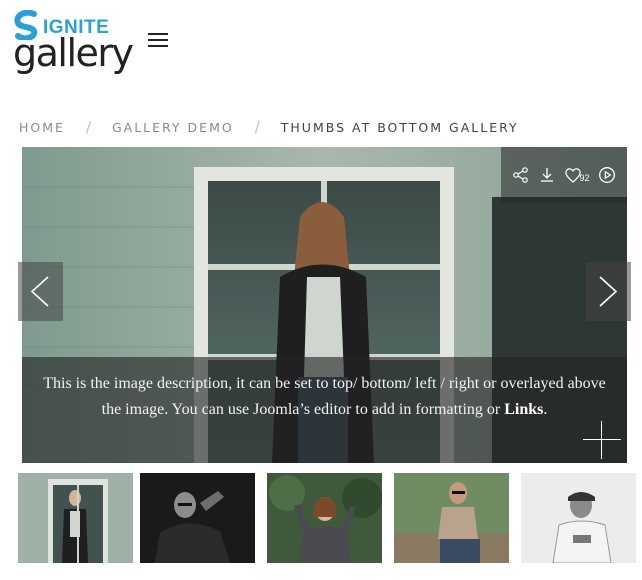  I want to click on breadcrumb-gallery-demo: GALLERY DEMO, so click(173, 127).